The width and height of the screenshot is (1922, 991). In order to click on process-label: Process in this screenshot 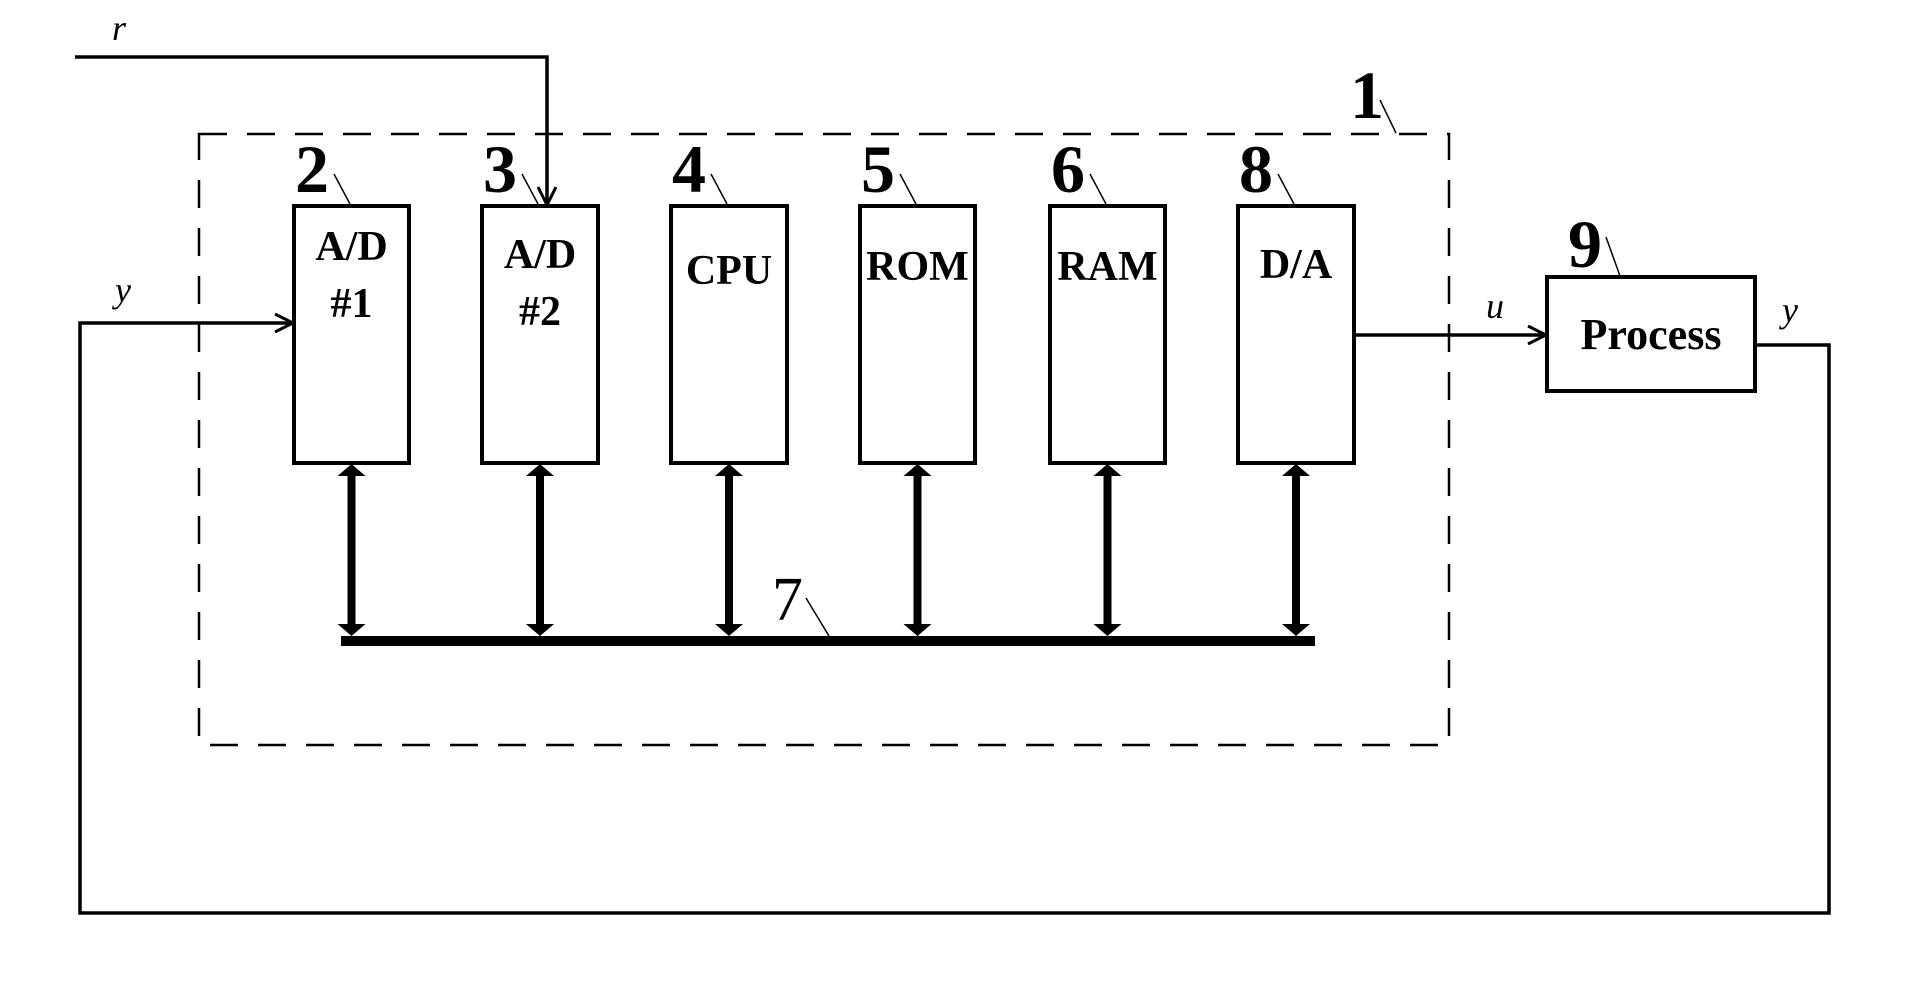, I will do `click(1651, 334)`.